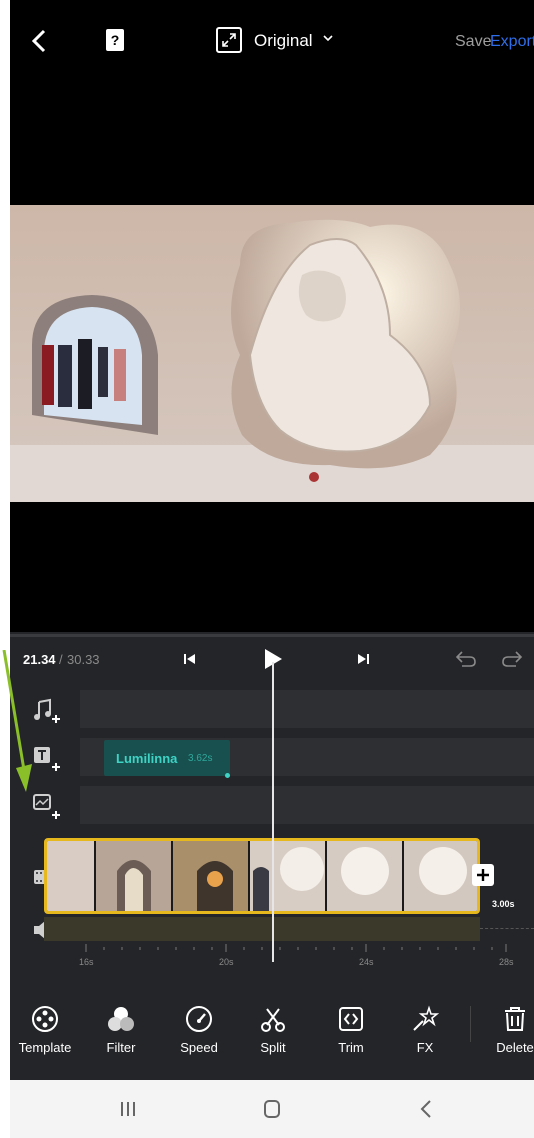  I want to click on tool-trim: Trim, so click(351, 1027).